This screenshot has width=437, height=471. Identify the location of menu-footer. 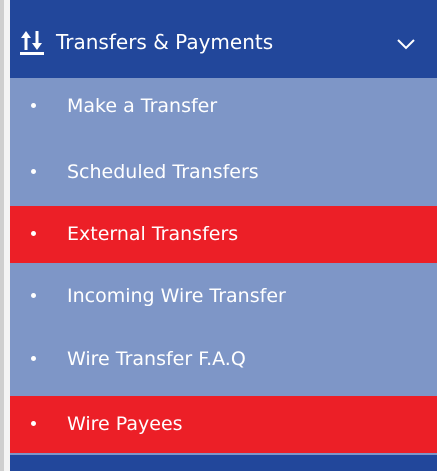
(223, 463).